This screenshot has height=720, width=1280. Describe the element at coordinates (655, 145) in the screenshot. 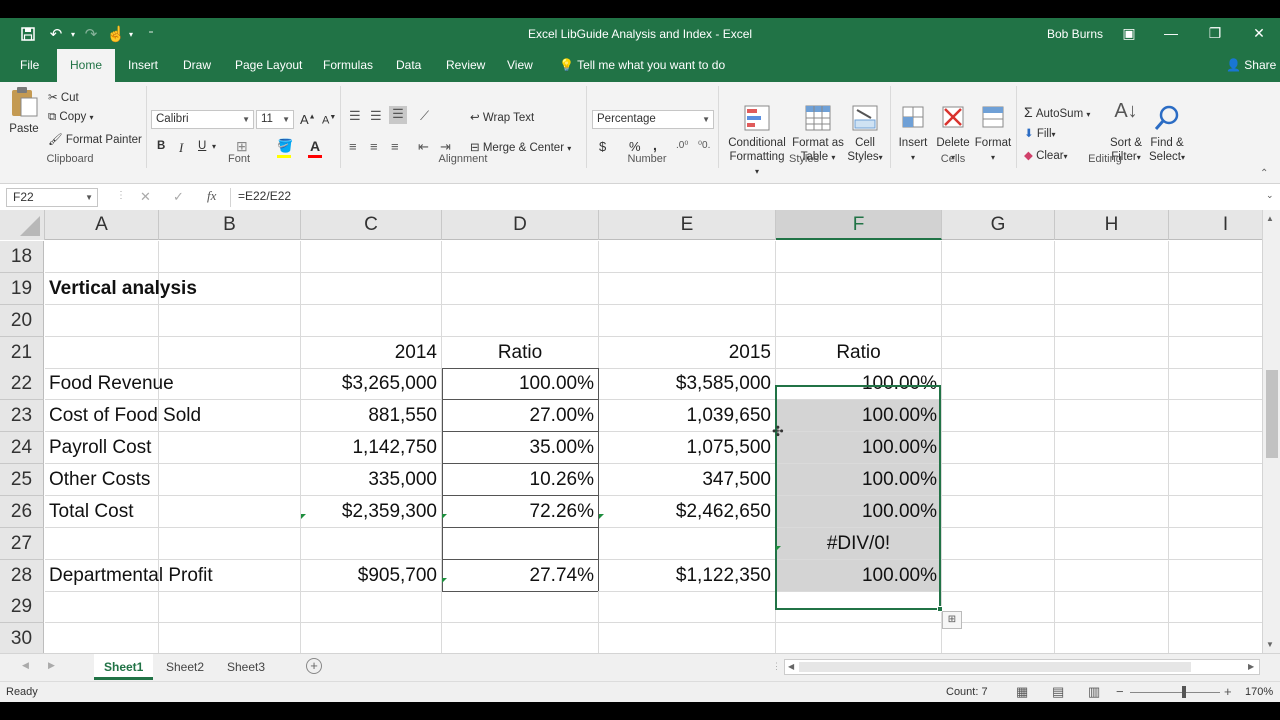

I see `comma-button: ,` at that location.